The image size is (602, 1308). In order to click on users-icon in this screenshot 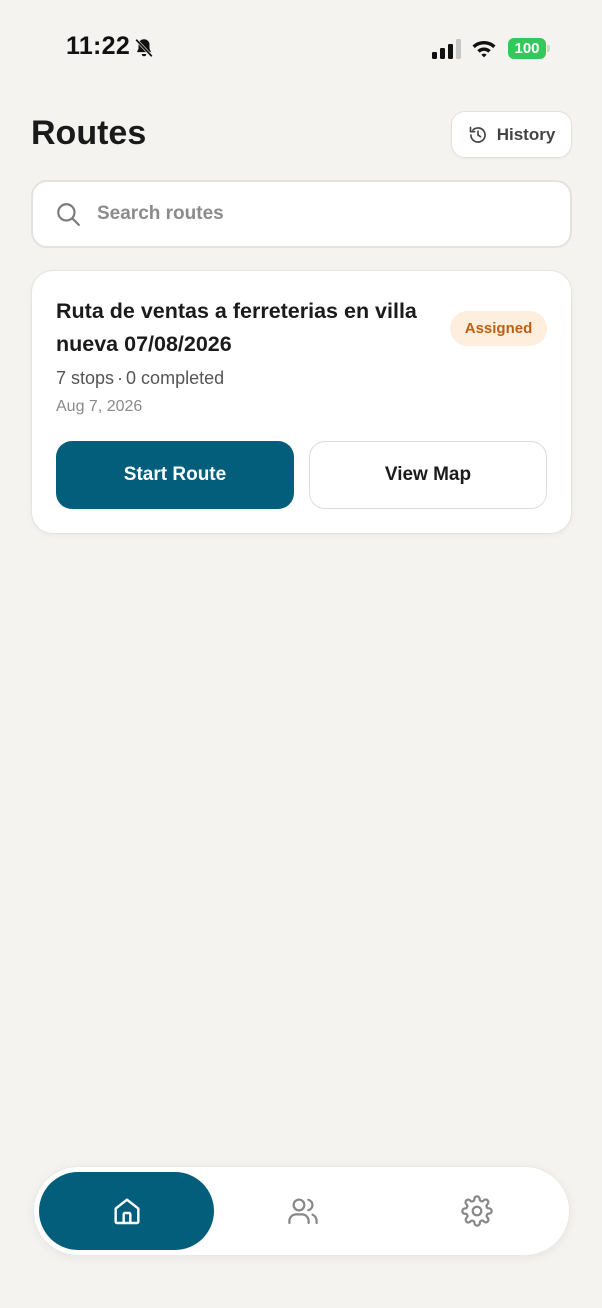, I will do `click(302, 1211)`.